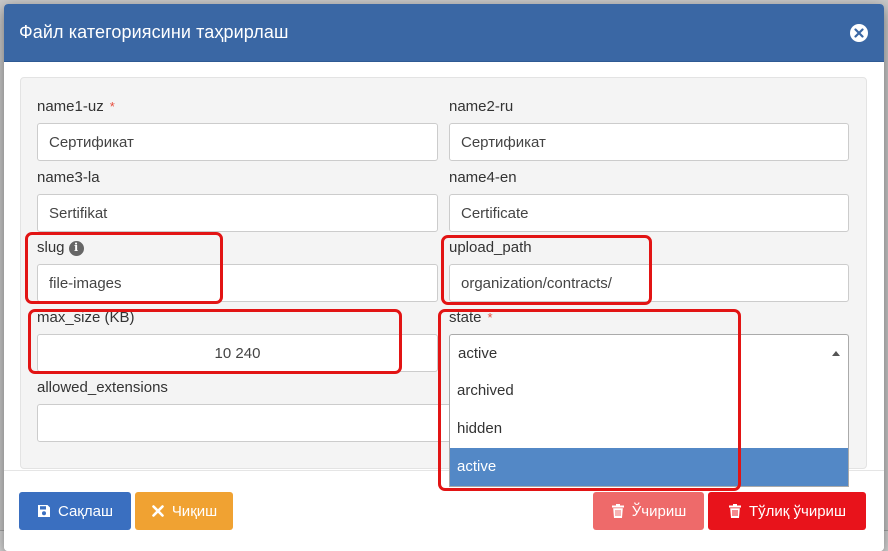 Image resolution: width=888 pixels, height=551 pixels. Describe the element at coordinates (237, 213) in the screenshot. I see `name3-la-input: Sertifikat` at that location.